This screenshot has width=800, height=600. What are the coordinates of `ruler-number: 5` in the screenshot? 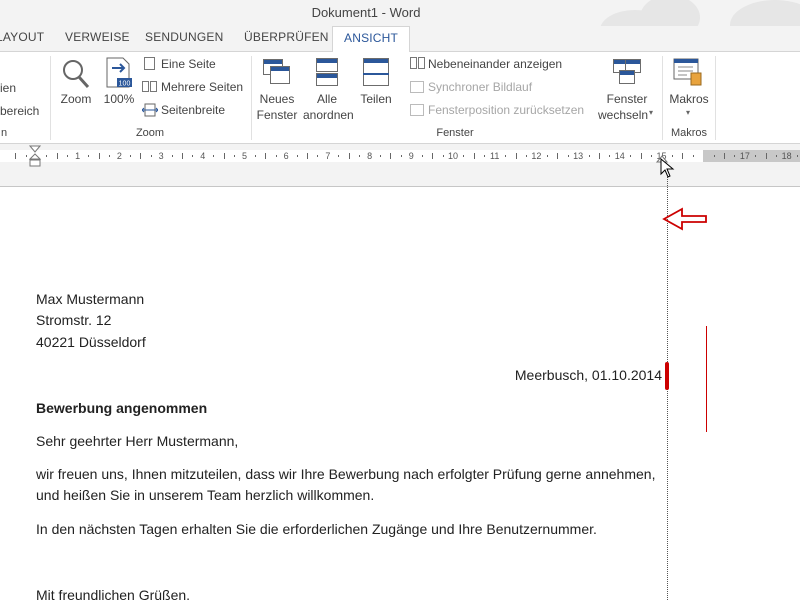 It's located at (244, 156).